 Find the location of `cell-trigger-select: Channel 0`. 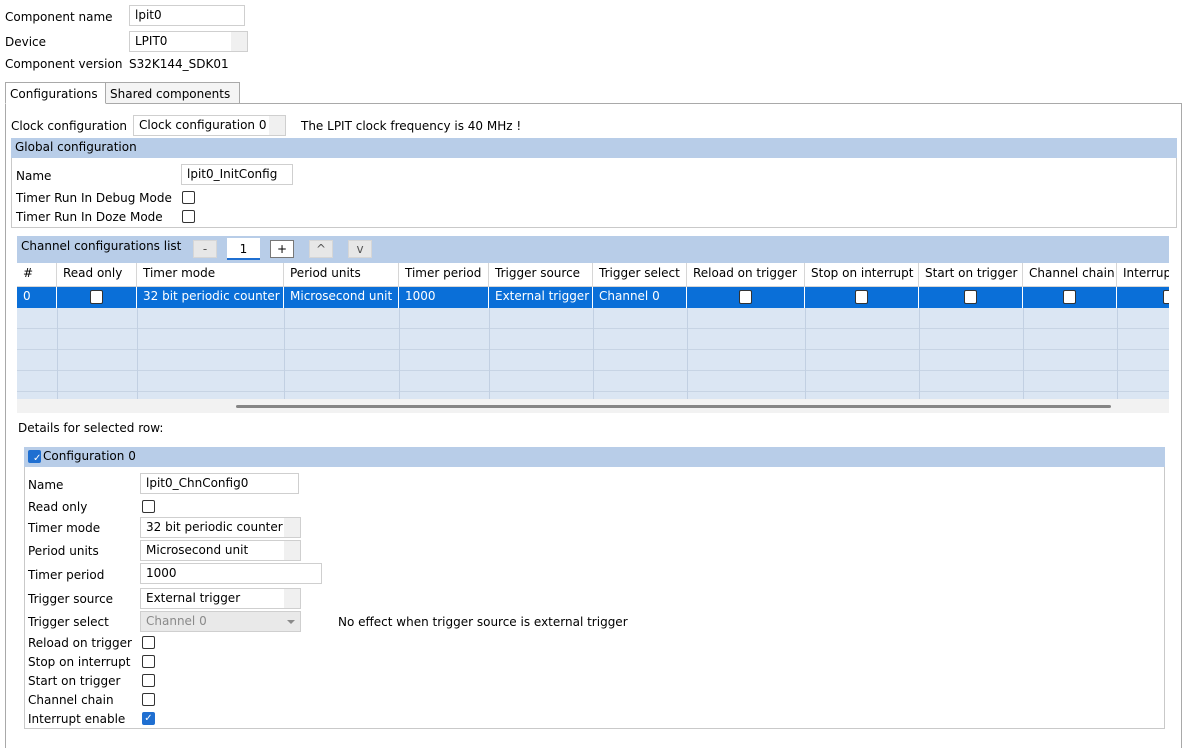

cell-trigger-select: Channel 0 is located at coordinates (640, 297).